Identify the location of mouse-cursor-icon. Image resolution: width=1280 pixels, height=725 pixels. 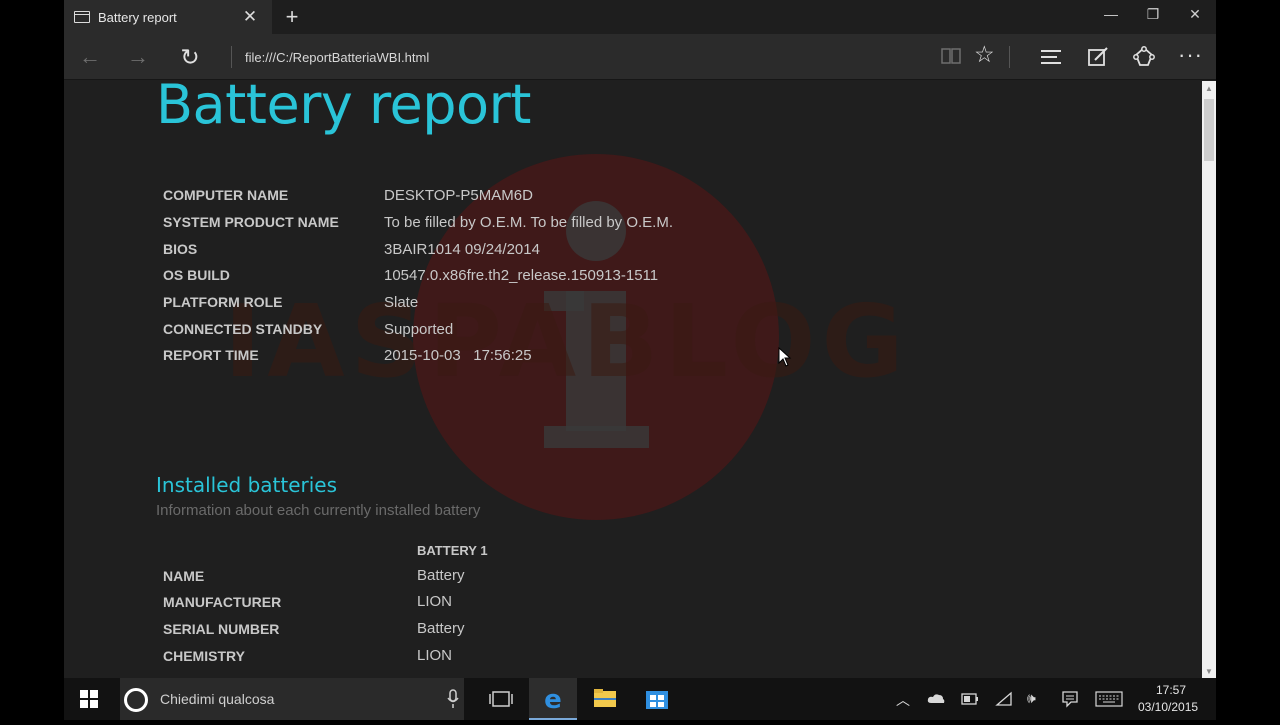
(785, 357).